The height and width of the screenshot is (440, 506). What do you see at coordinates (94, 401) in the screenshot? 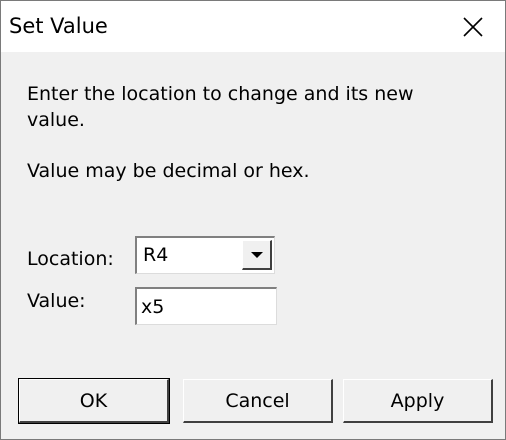
I see `ok-button: OK` at bounding box center [94, 401].